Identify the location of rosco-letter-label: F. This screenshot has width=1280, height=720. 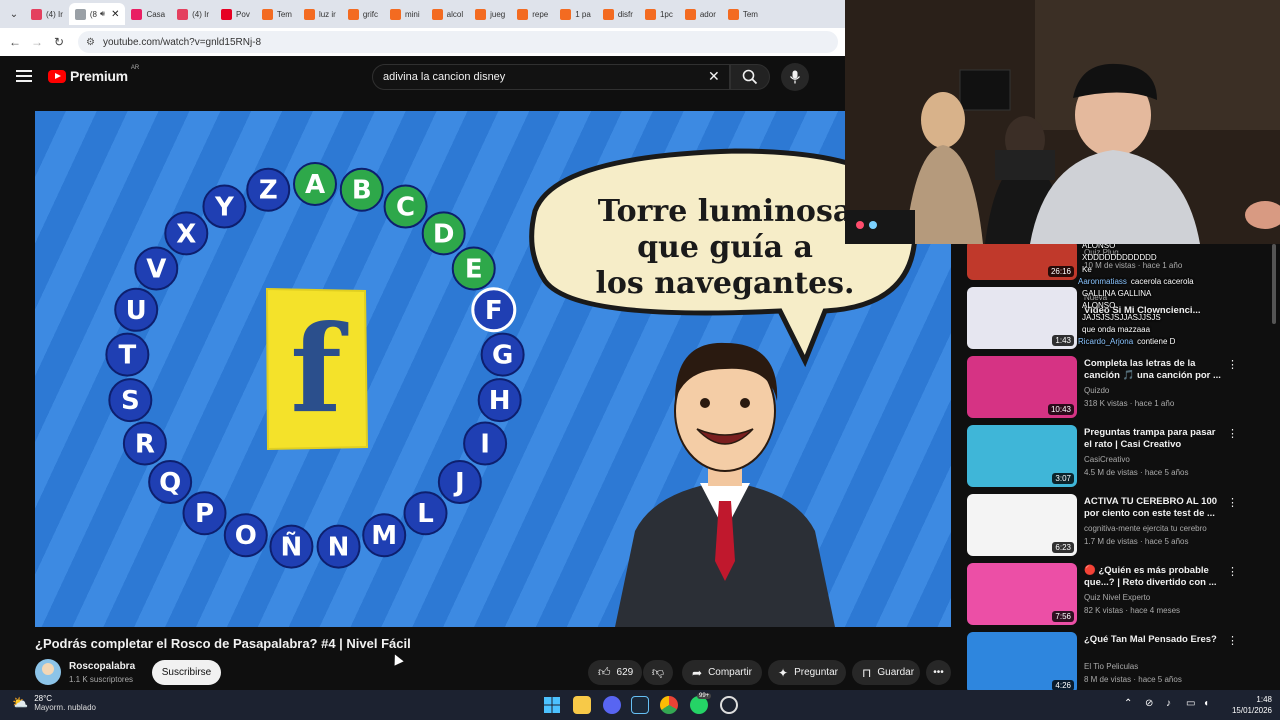
(494, 311).